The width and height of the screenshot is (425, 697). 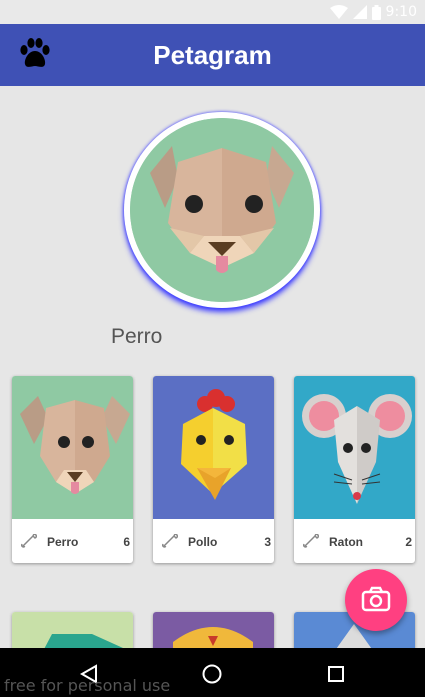 What do you see at coordinates (408, 542) in the screenshot?
I see `card-likes: 2` at bounding box center [408, 542].